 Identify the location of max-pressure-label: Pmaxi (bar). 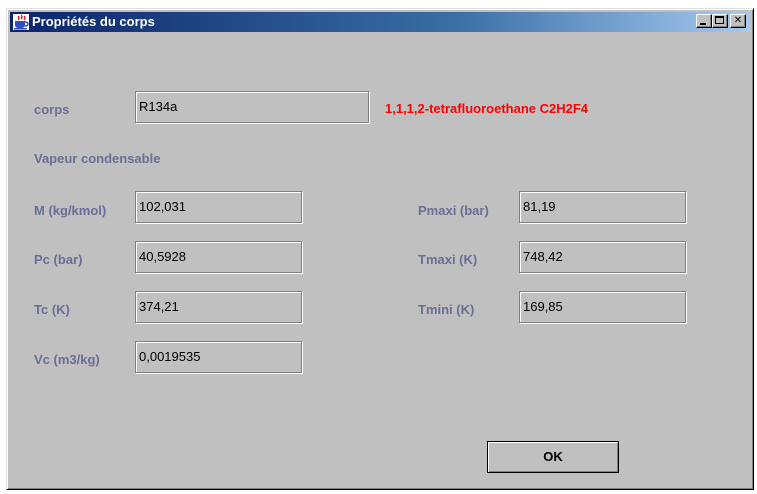
(453, 210).